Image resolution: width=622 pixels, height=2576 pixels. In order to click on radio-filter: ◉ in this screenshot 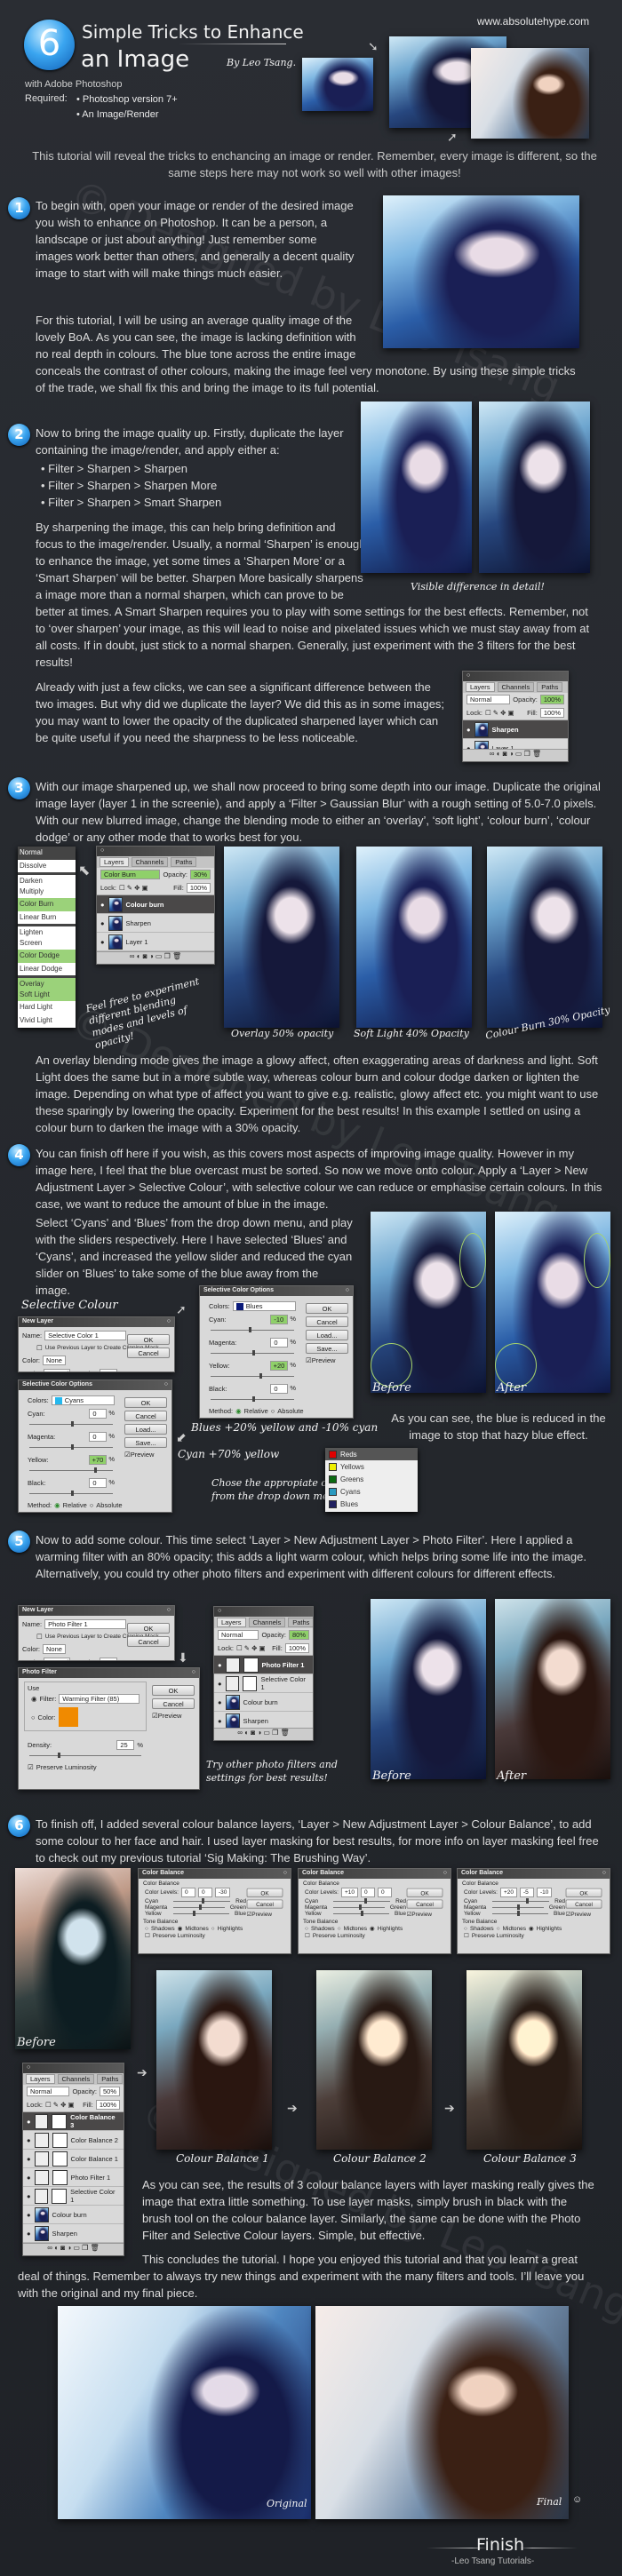, I will do `click(34, 1699)`.